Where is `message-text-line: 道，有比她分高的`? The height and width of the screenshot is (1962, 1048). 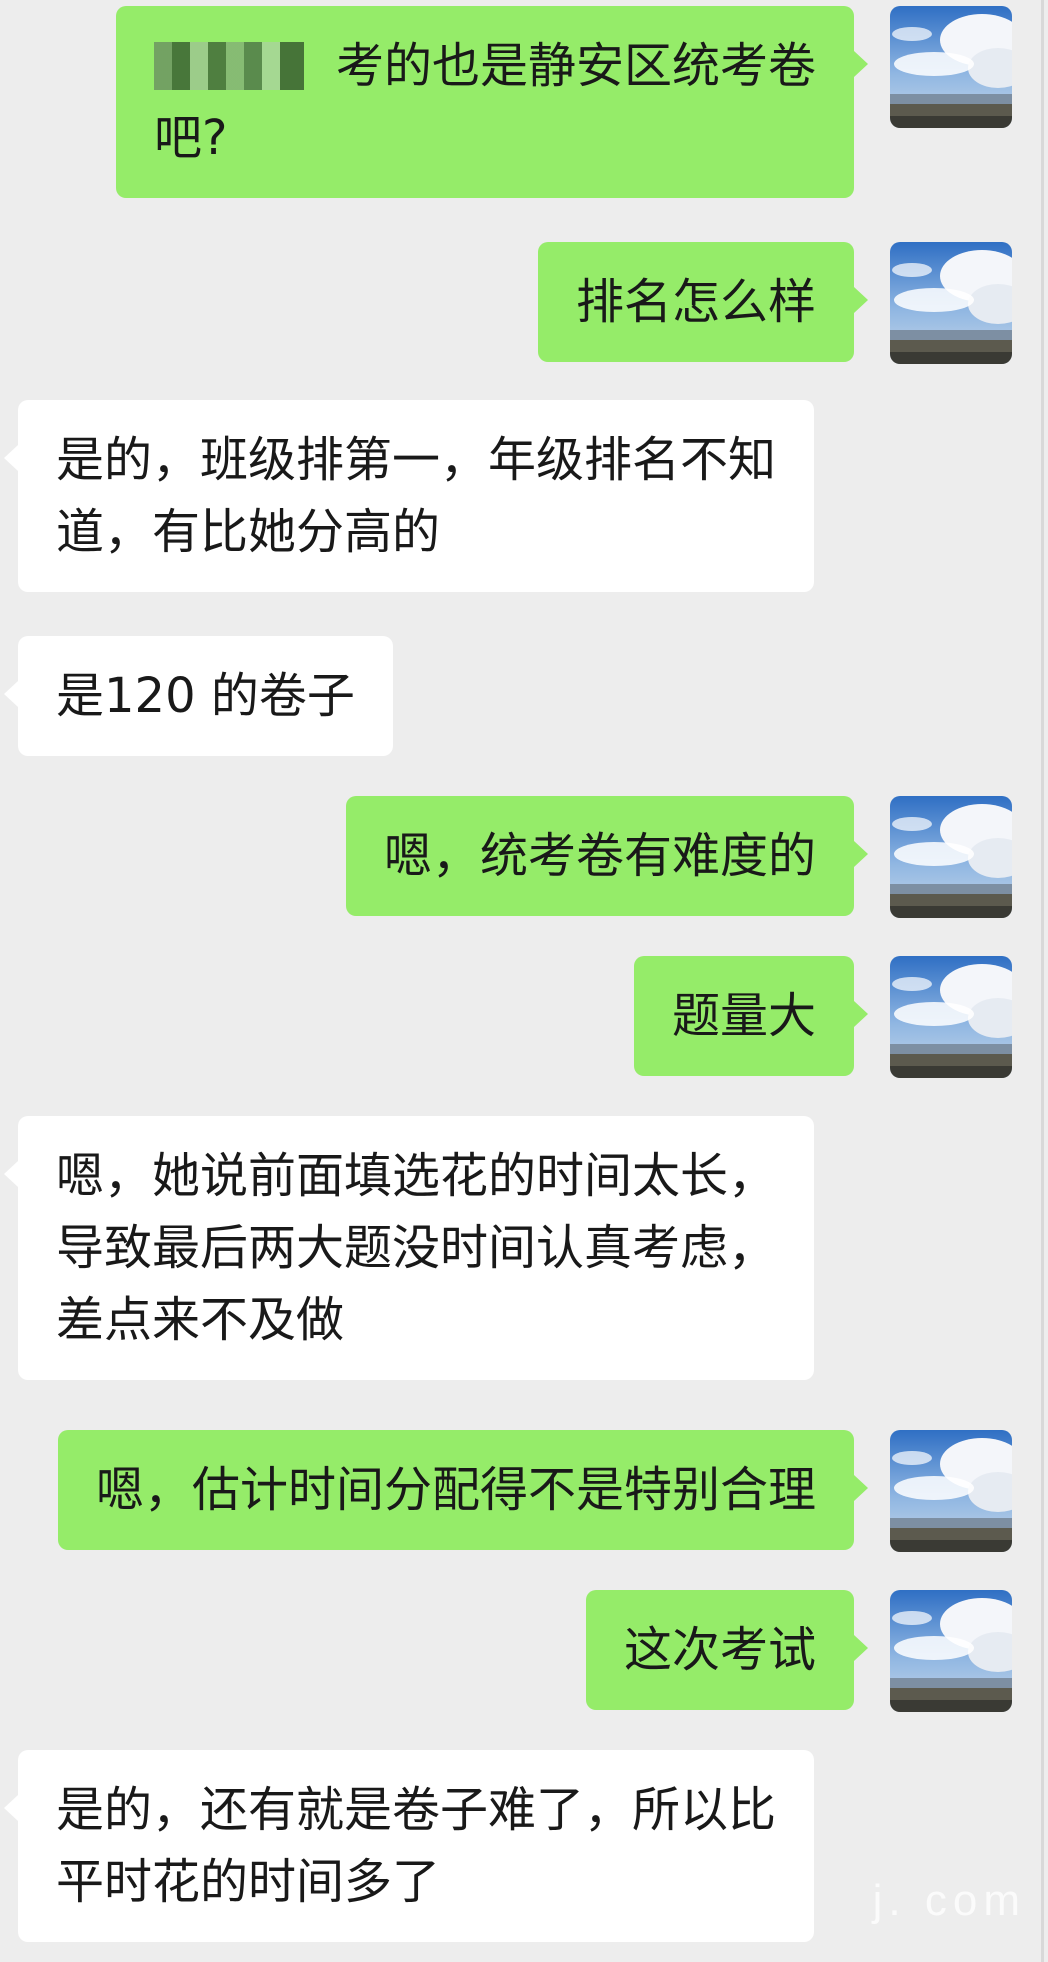
message-text-line: 道，有比她分高的 is located at coordinates (416, 532).